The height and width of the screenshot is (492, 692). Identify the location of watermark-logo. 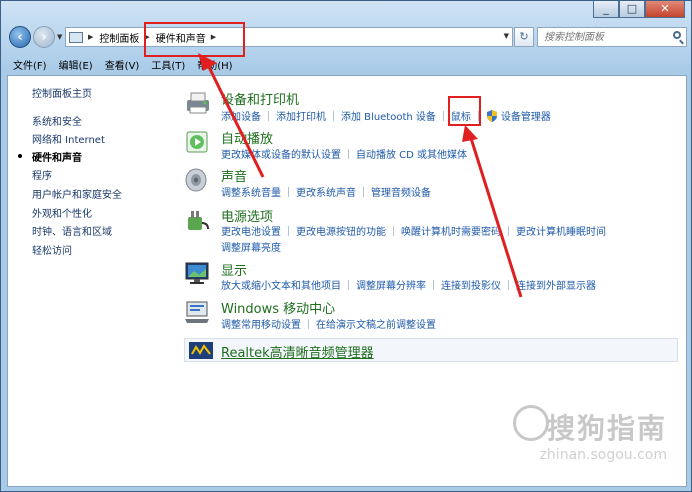
(531, 423).